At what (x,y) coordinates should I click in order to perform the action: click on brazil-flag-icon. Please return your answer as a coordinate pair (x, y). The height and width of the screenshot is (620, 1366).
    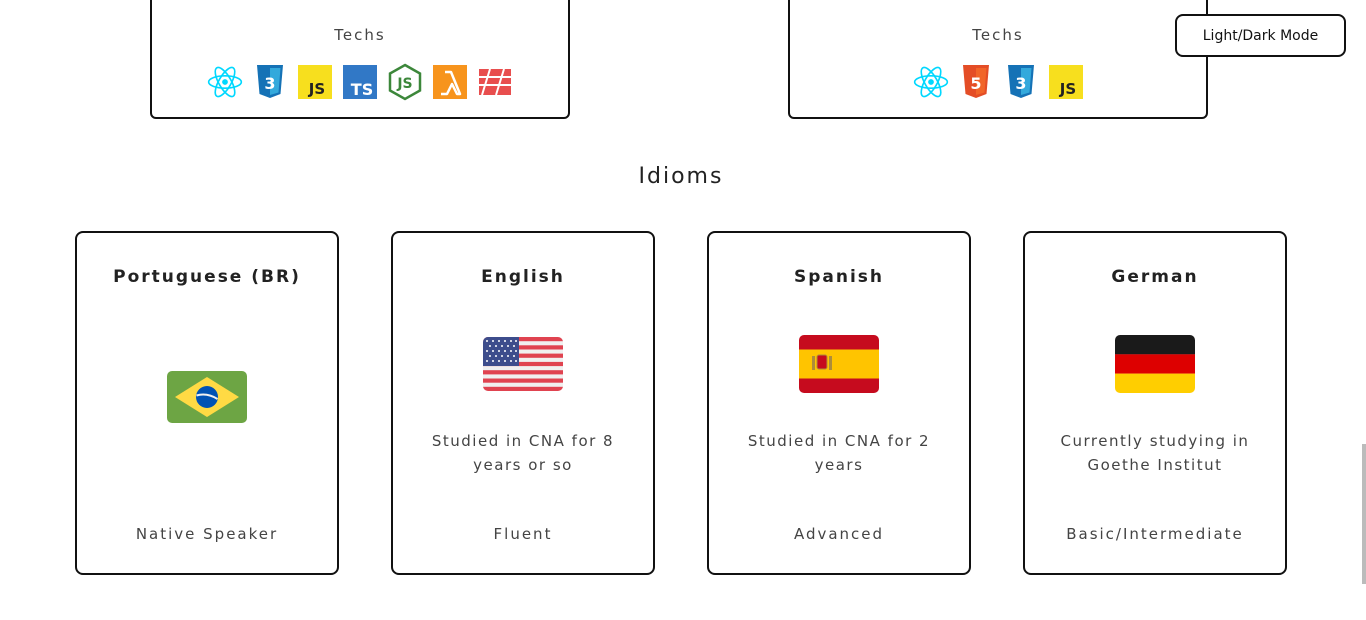
    Looking at the image, I should click on (207, 397).